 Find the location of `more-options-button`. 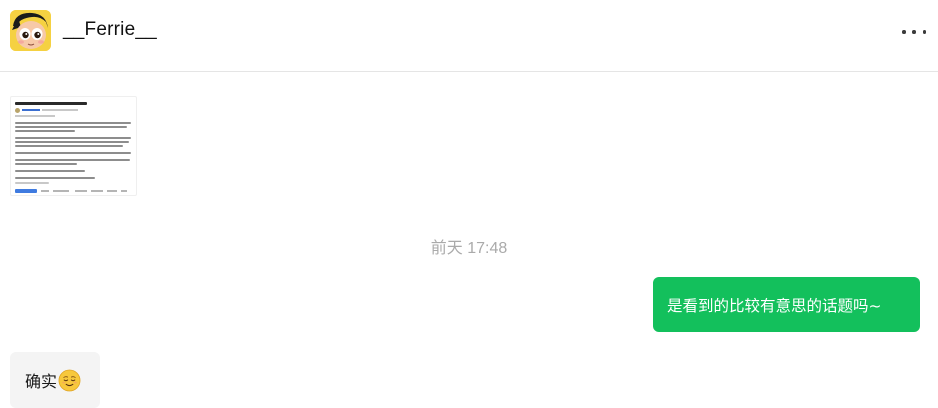

more-options-button is located at coordinates (914, 32).